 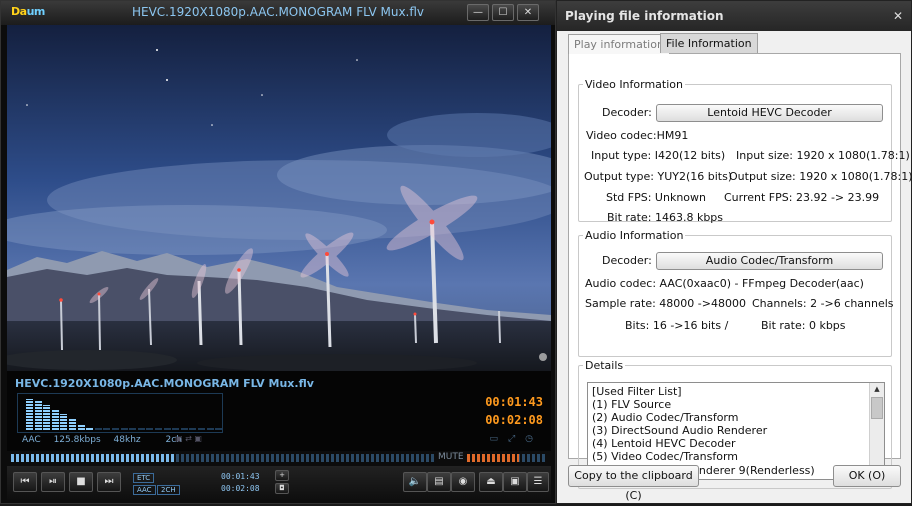 I want to click on speaker-icon: 🔈, so click(x=415, y=481).